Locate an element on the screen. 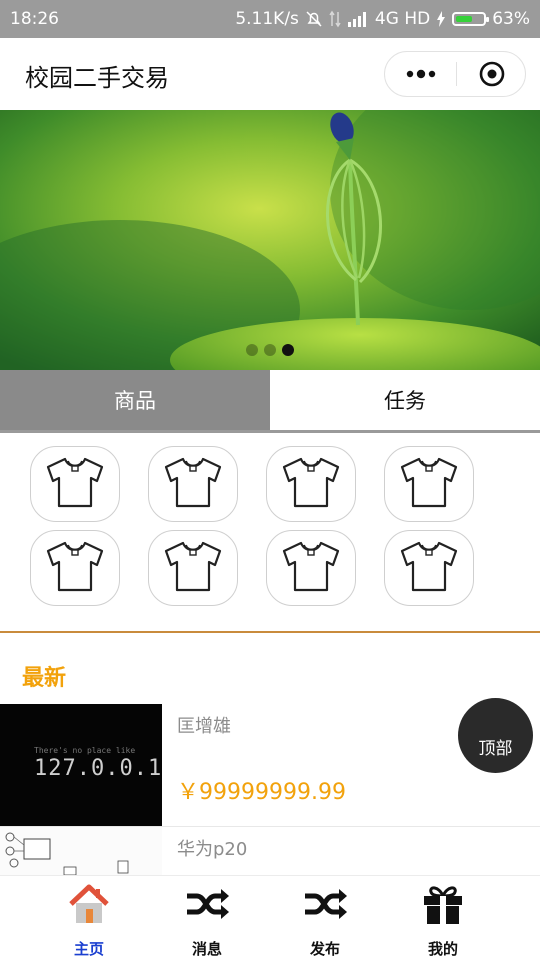 The height and width of the screenshot is (961, 540). carousel-dots is located at coordinates (270, 350).